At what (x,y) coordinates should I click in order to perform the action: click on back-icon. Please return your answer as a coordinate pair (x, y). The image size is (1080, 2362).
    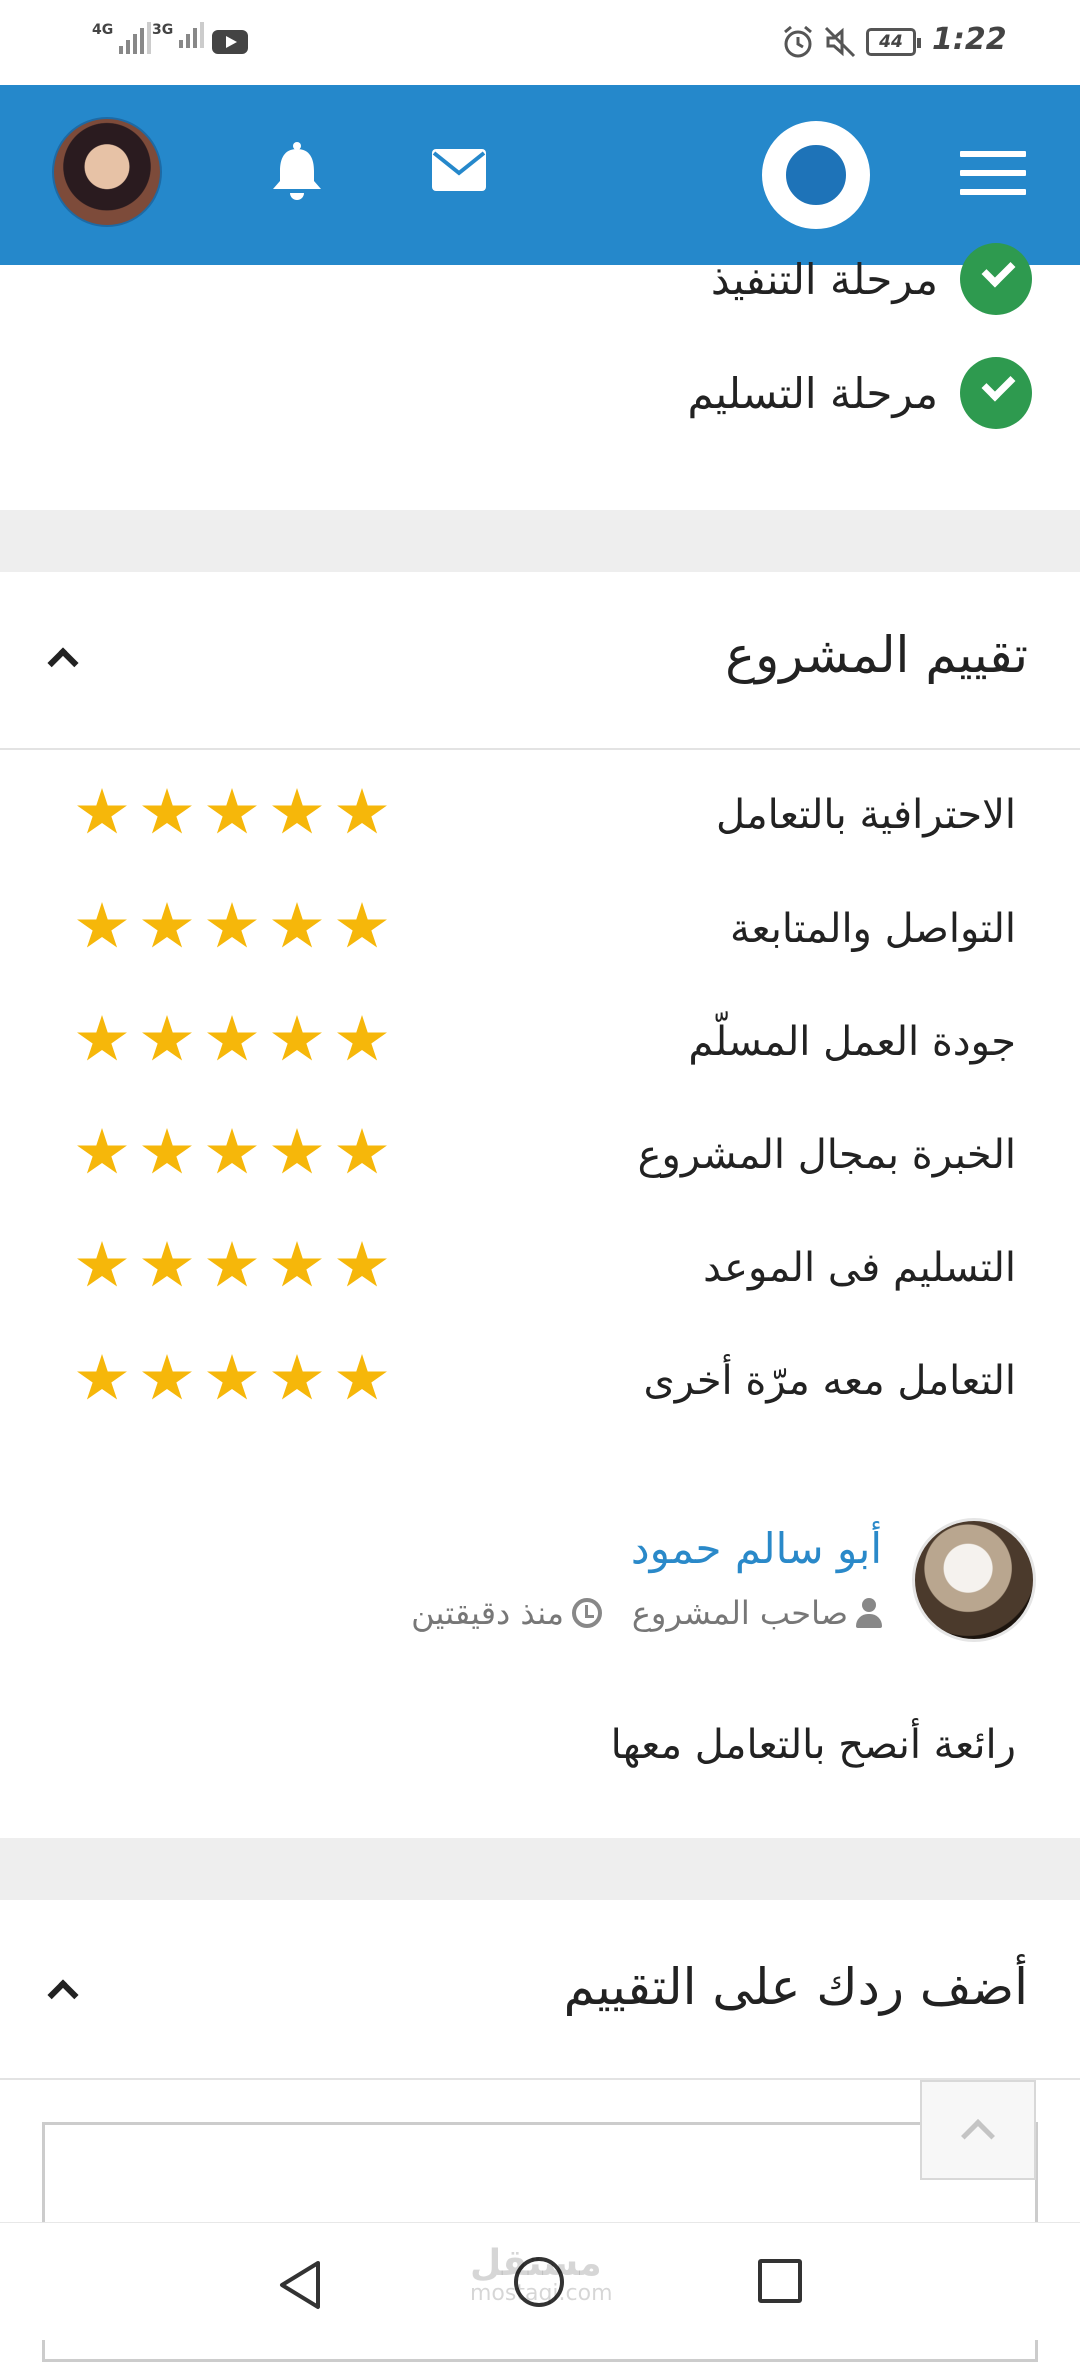
    Looking at the image, I should click on (300, 2285).